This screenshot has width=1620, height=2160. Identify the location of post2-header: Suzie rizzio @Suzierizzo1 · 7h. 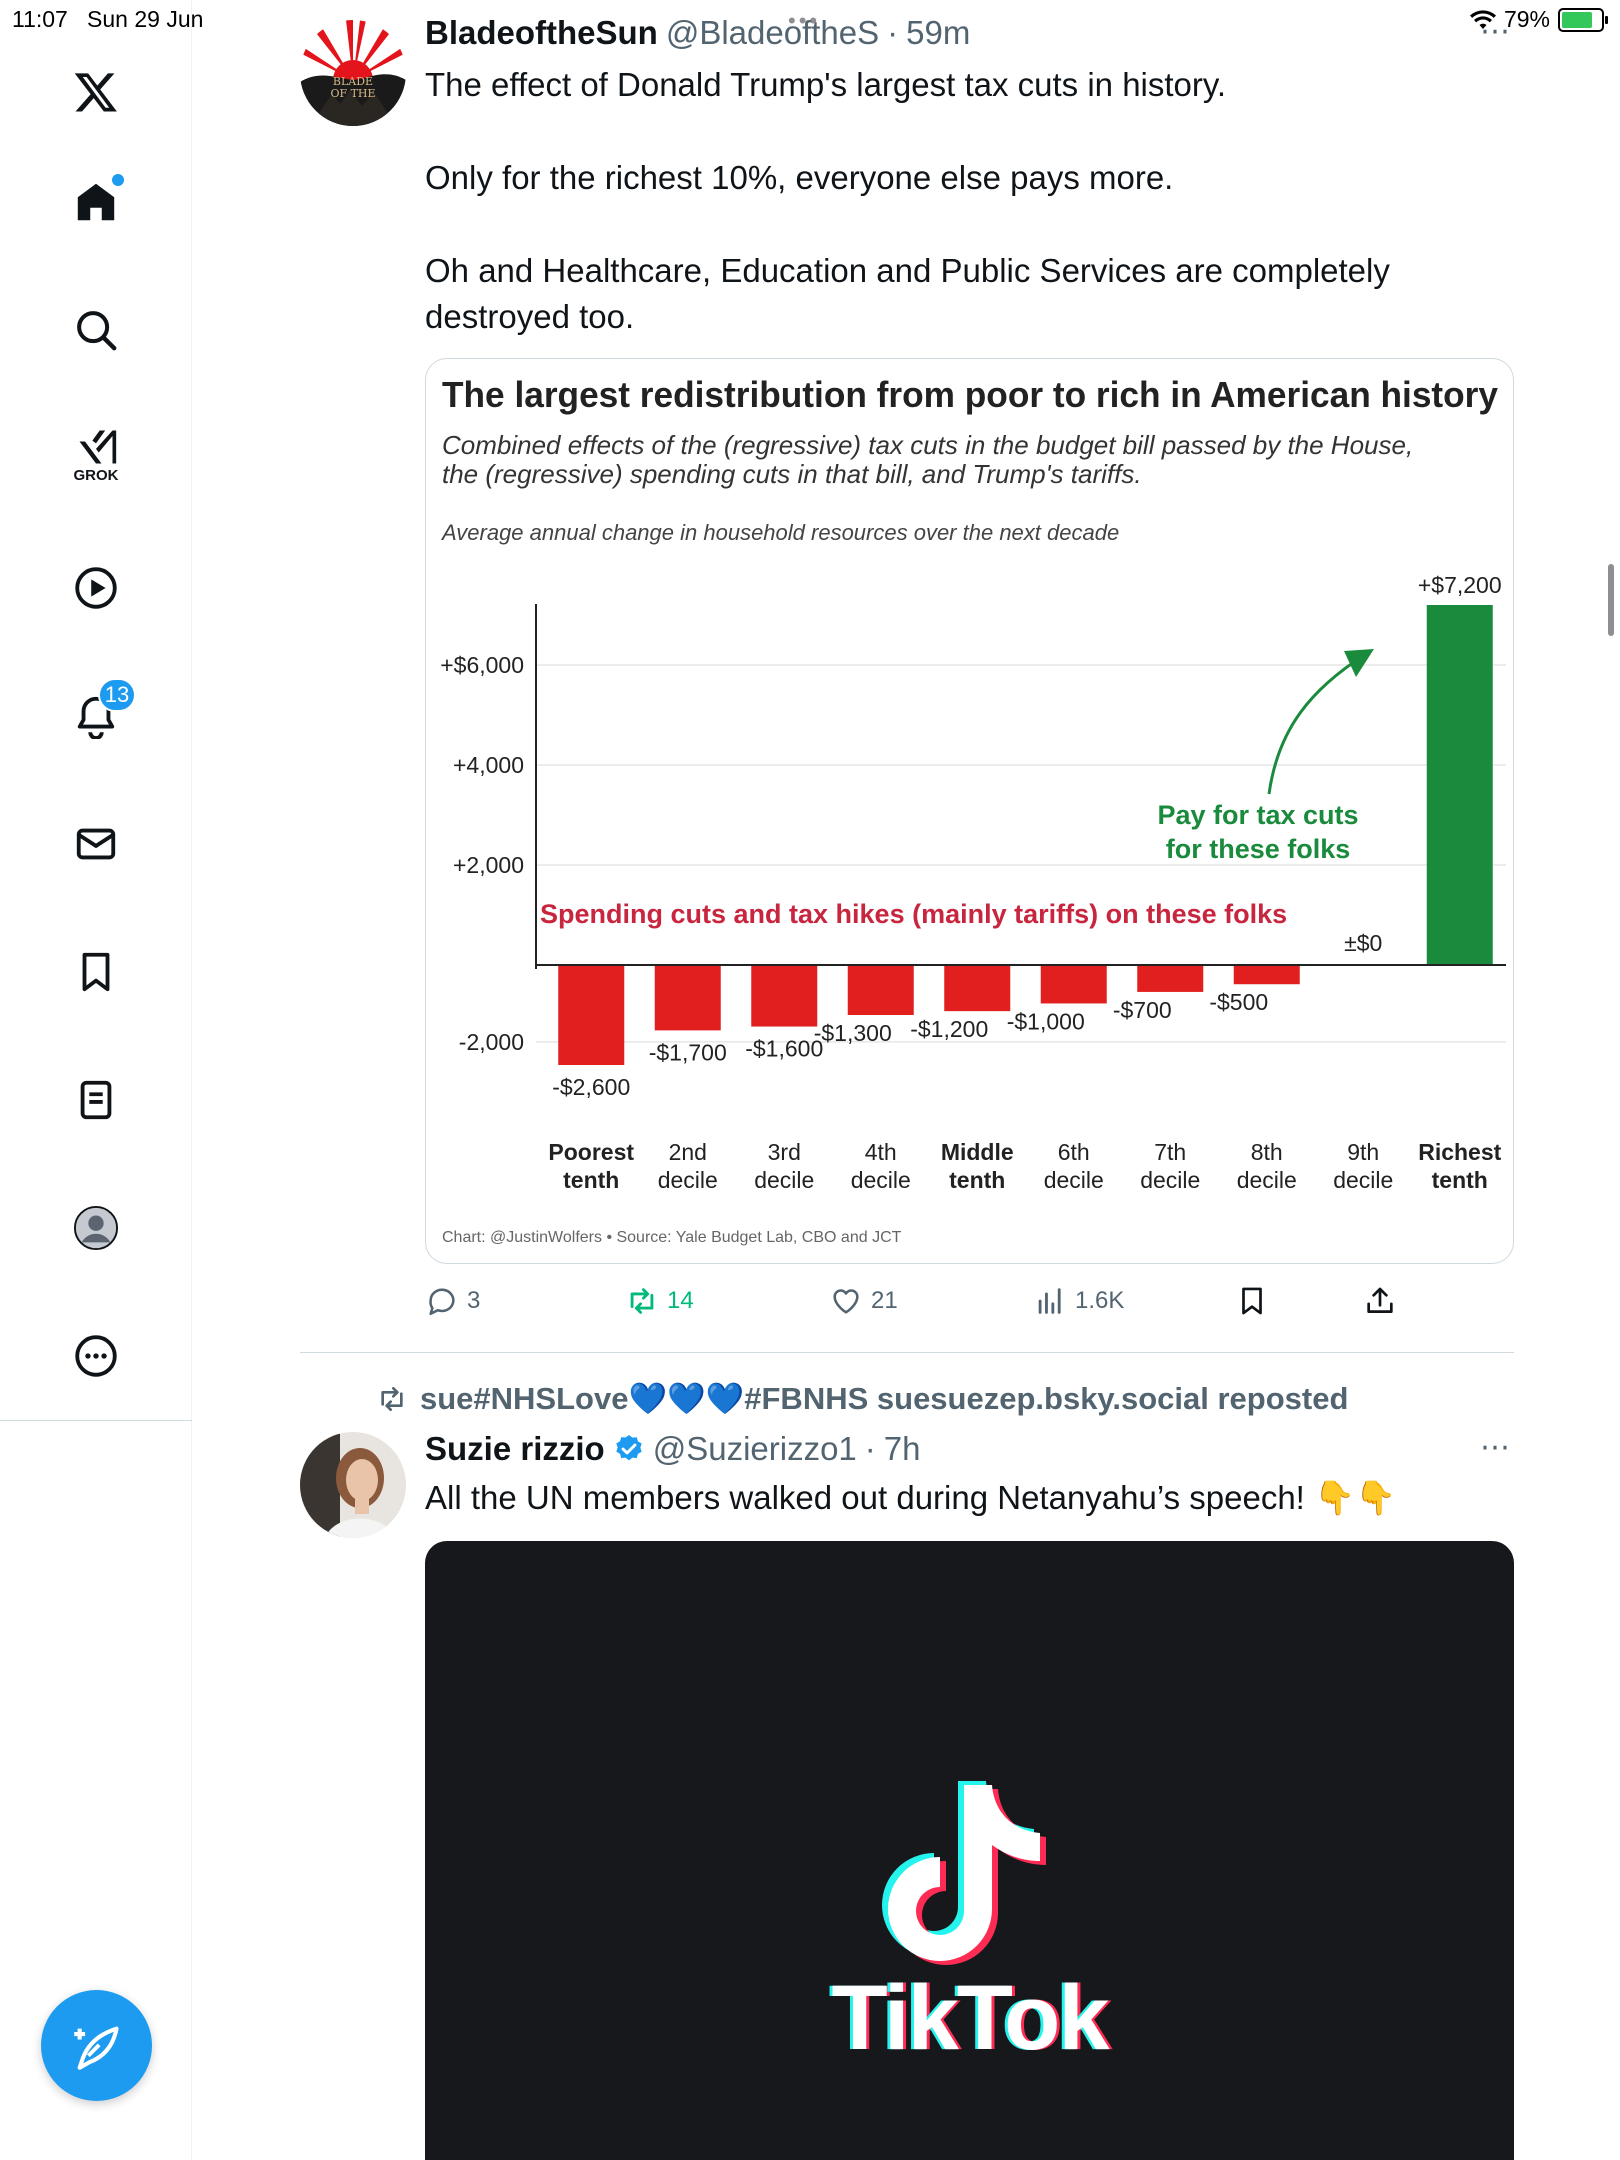
(673, 1449).